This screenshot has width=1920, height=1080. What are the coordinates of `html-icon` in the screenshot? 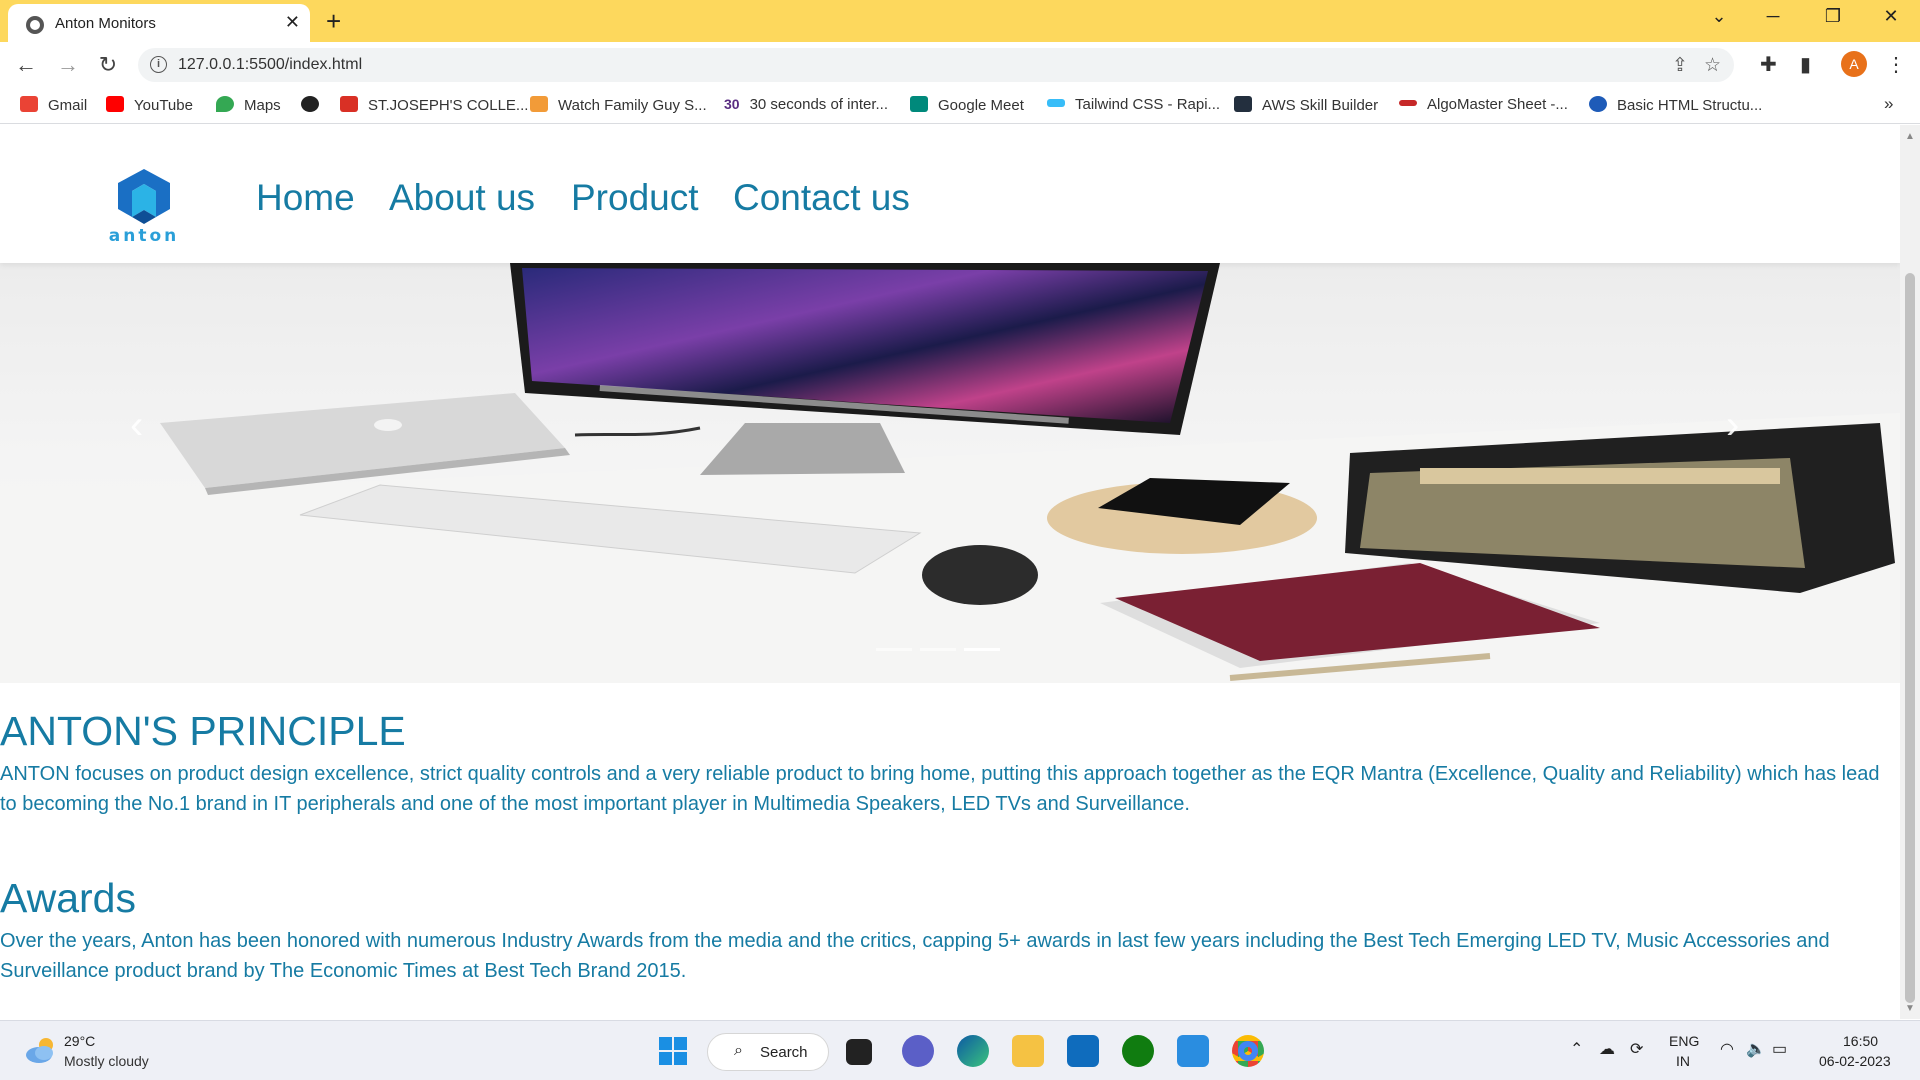 It's located at (1598, 104).